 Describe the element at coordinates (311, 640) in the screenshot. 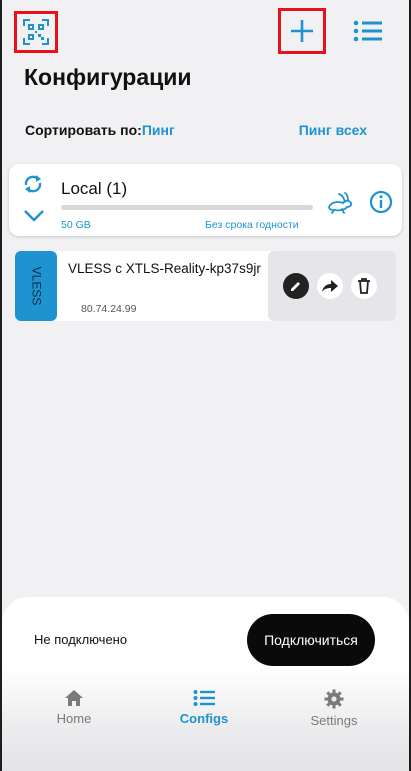

I see `connect-button: Подключиться` at that location.